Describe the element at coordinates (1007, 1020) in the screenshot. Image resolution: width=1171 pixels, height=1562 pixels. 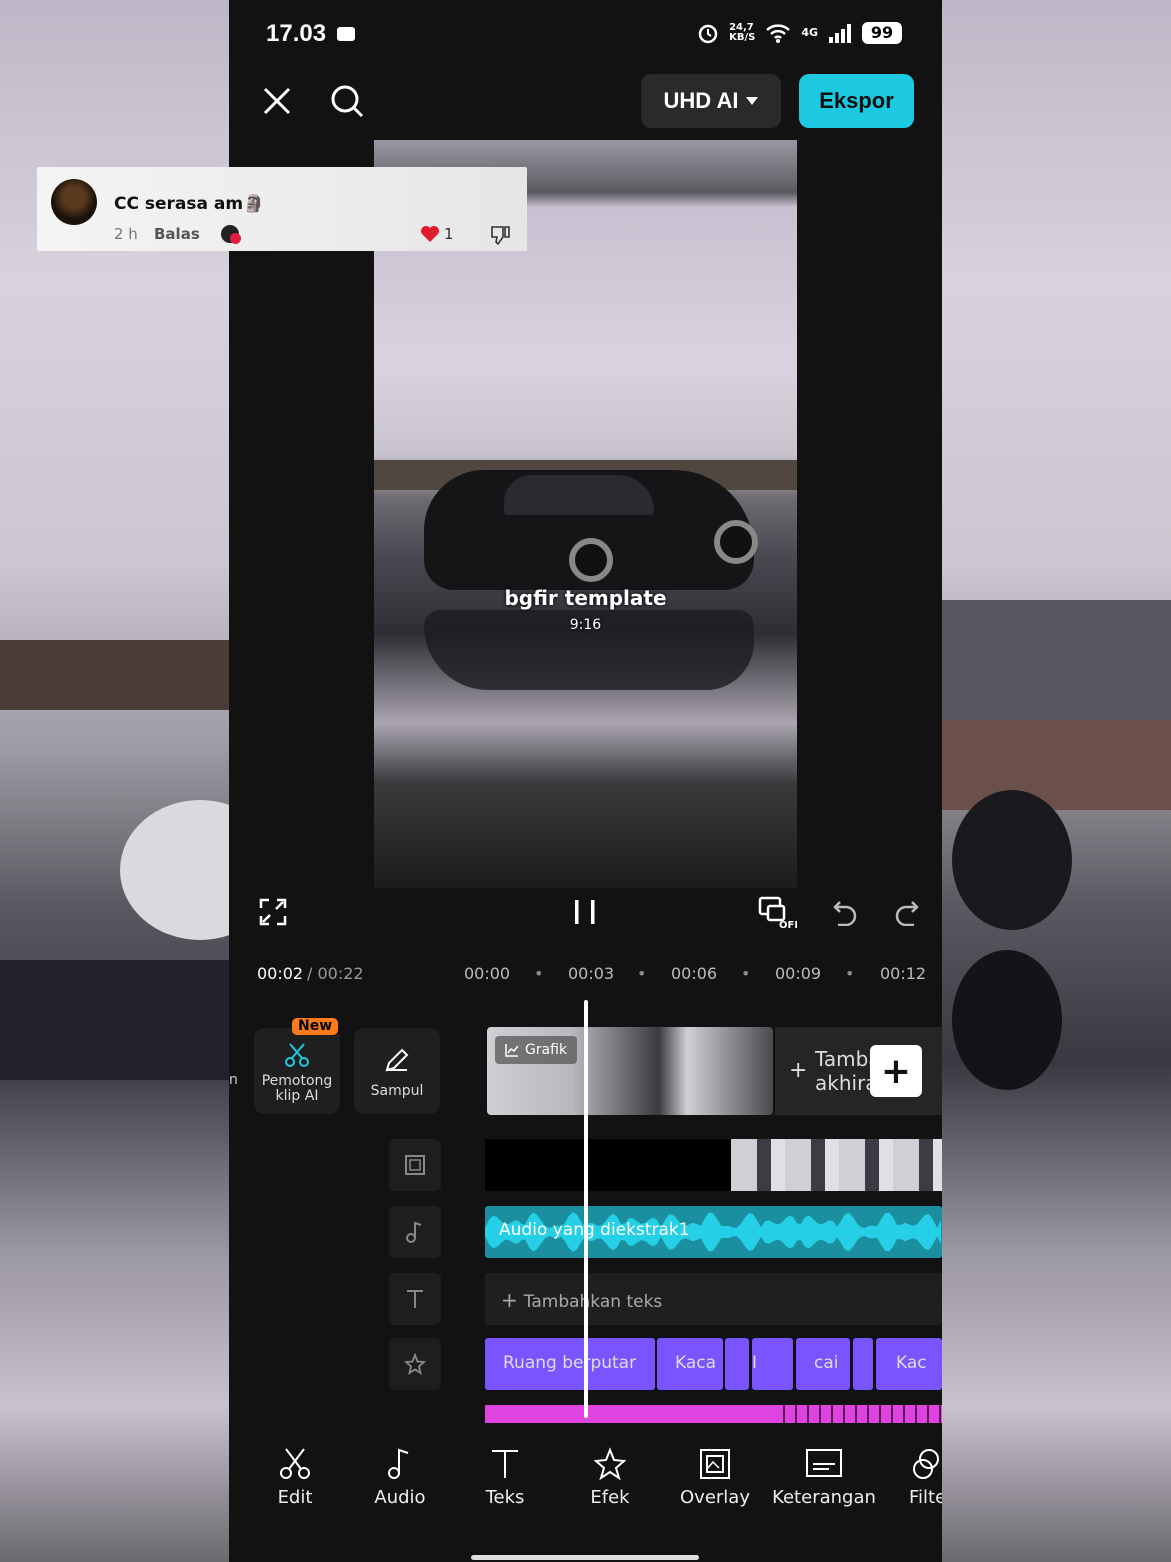
I see `background-car-reflection` at that location.